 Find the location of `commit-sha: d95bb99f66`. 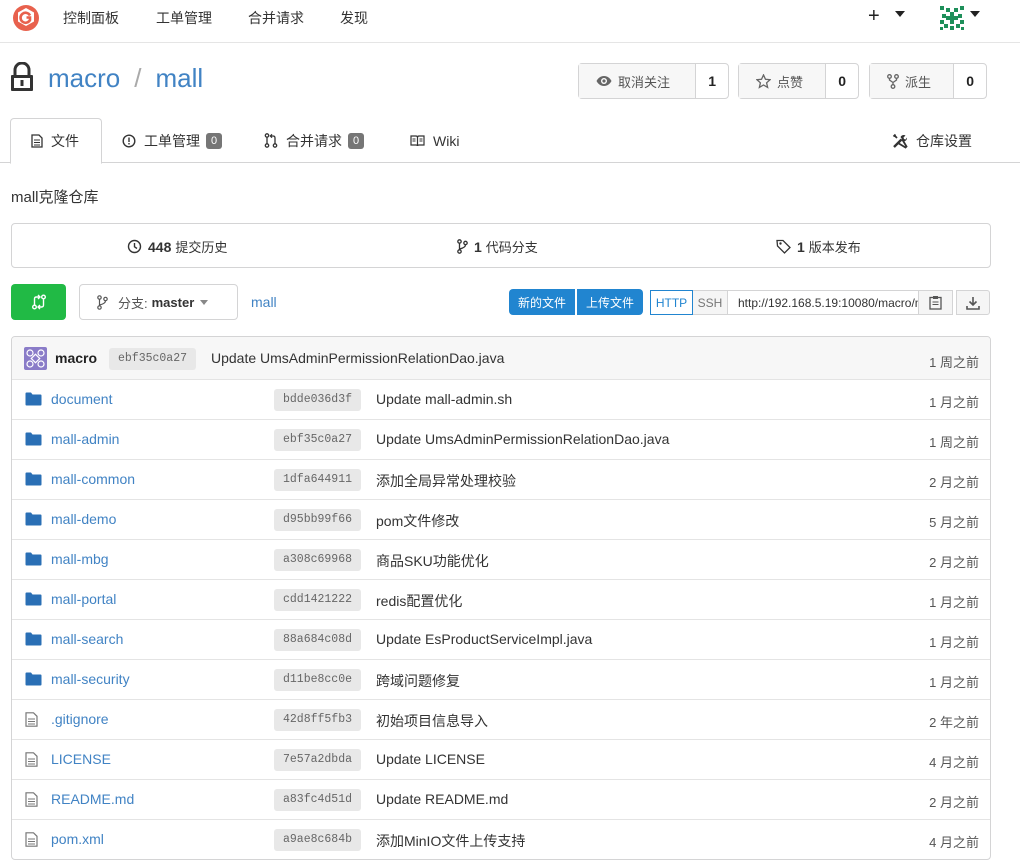

commit-sha: d95bb99f66 is located at coordinates (318, 520).